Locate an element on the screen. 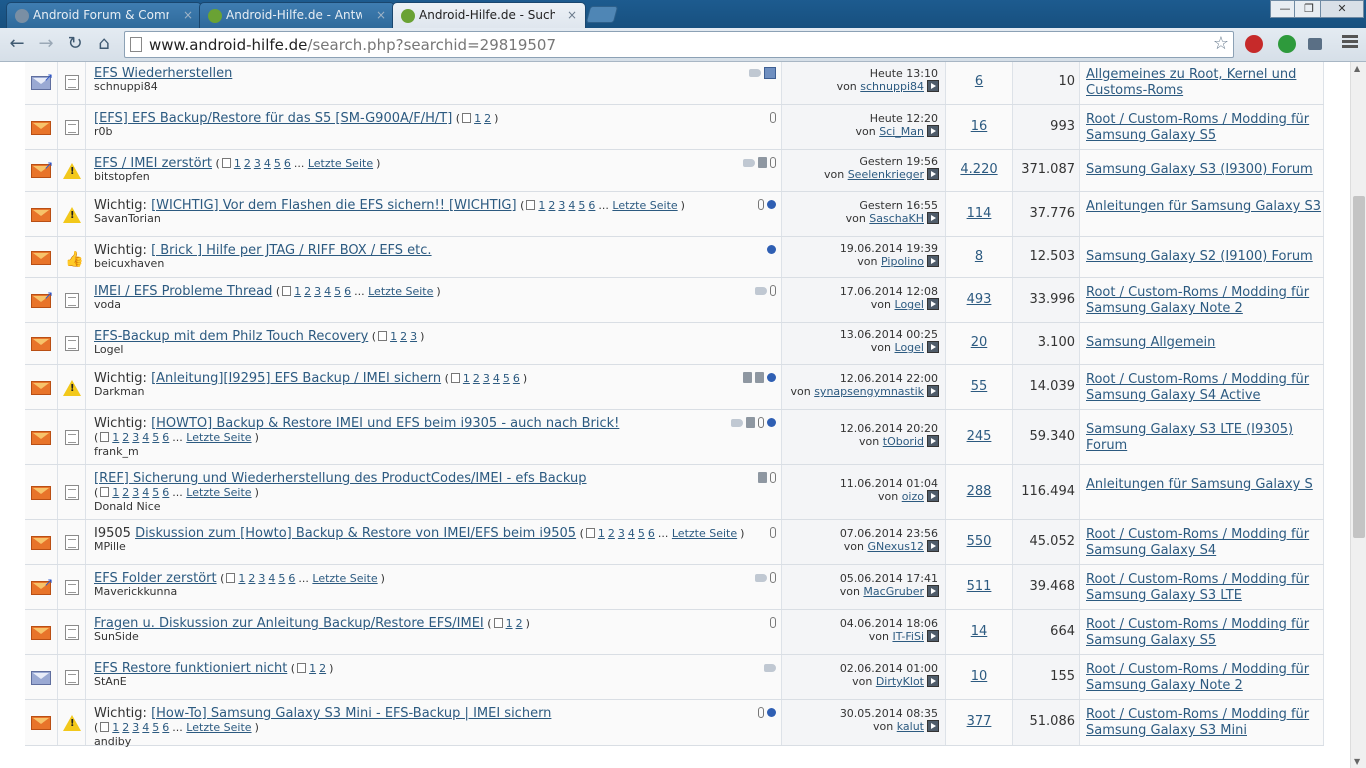 The image size is (1366, 768). forum-link: Samsung Galaxy S3 LTE (I9305) Forum is located at coordinates (1204, 438).